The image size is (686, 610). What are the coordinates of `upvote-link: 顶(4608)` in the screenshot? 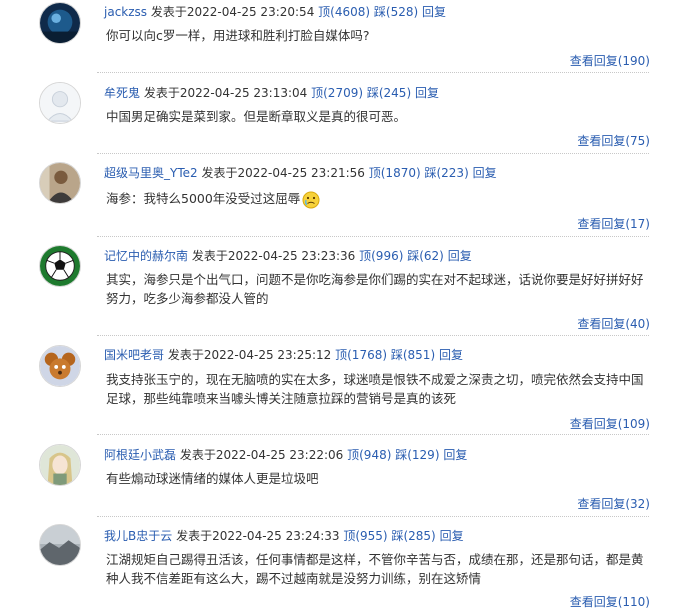 It's located at (344, 12).